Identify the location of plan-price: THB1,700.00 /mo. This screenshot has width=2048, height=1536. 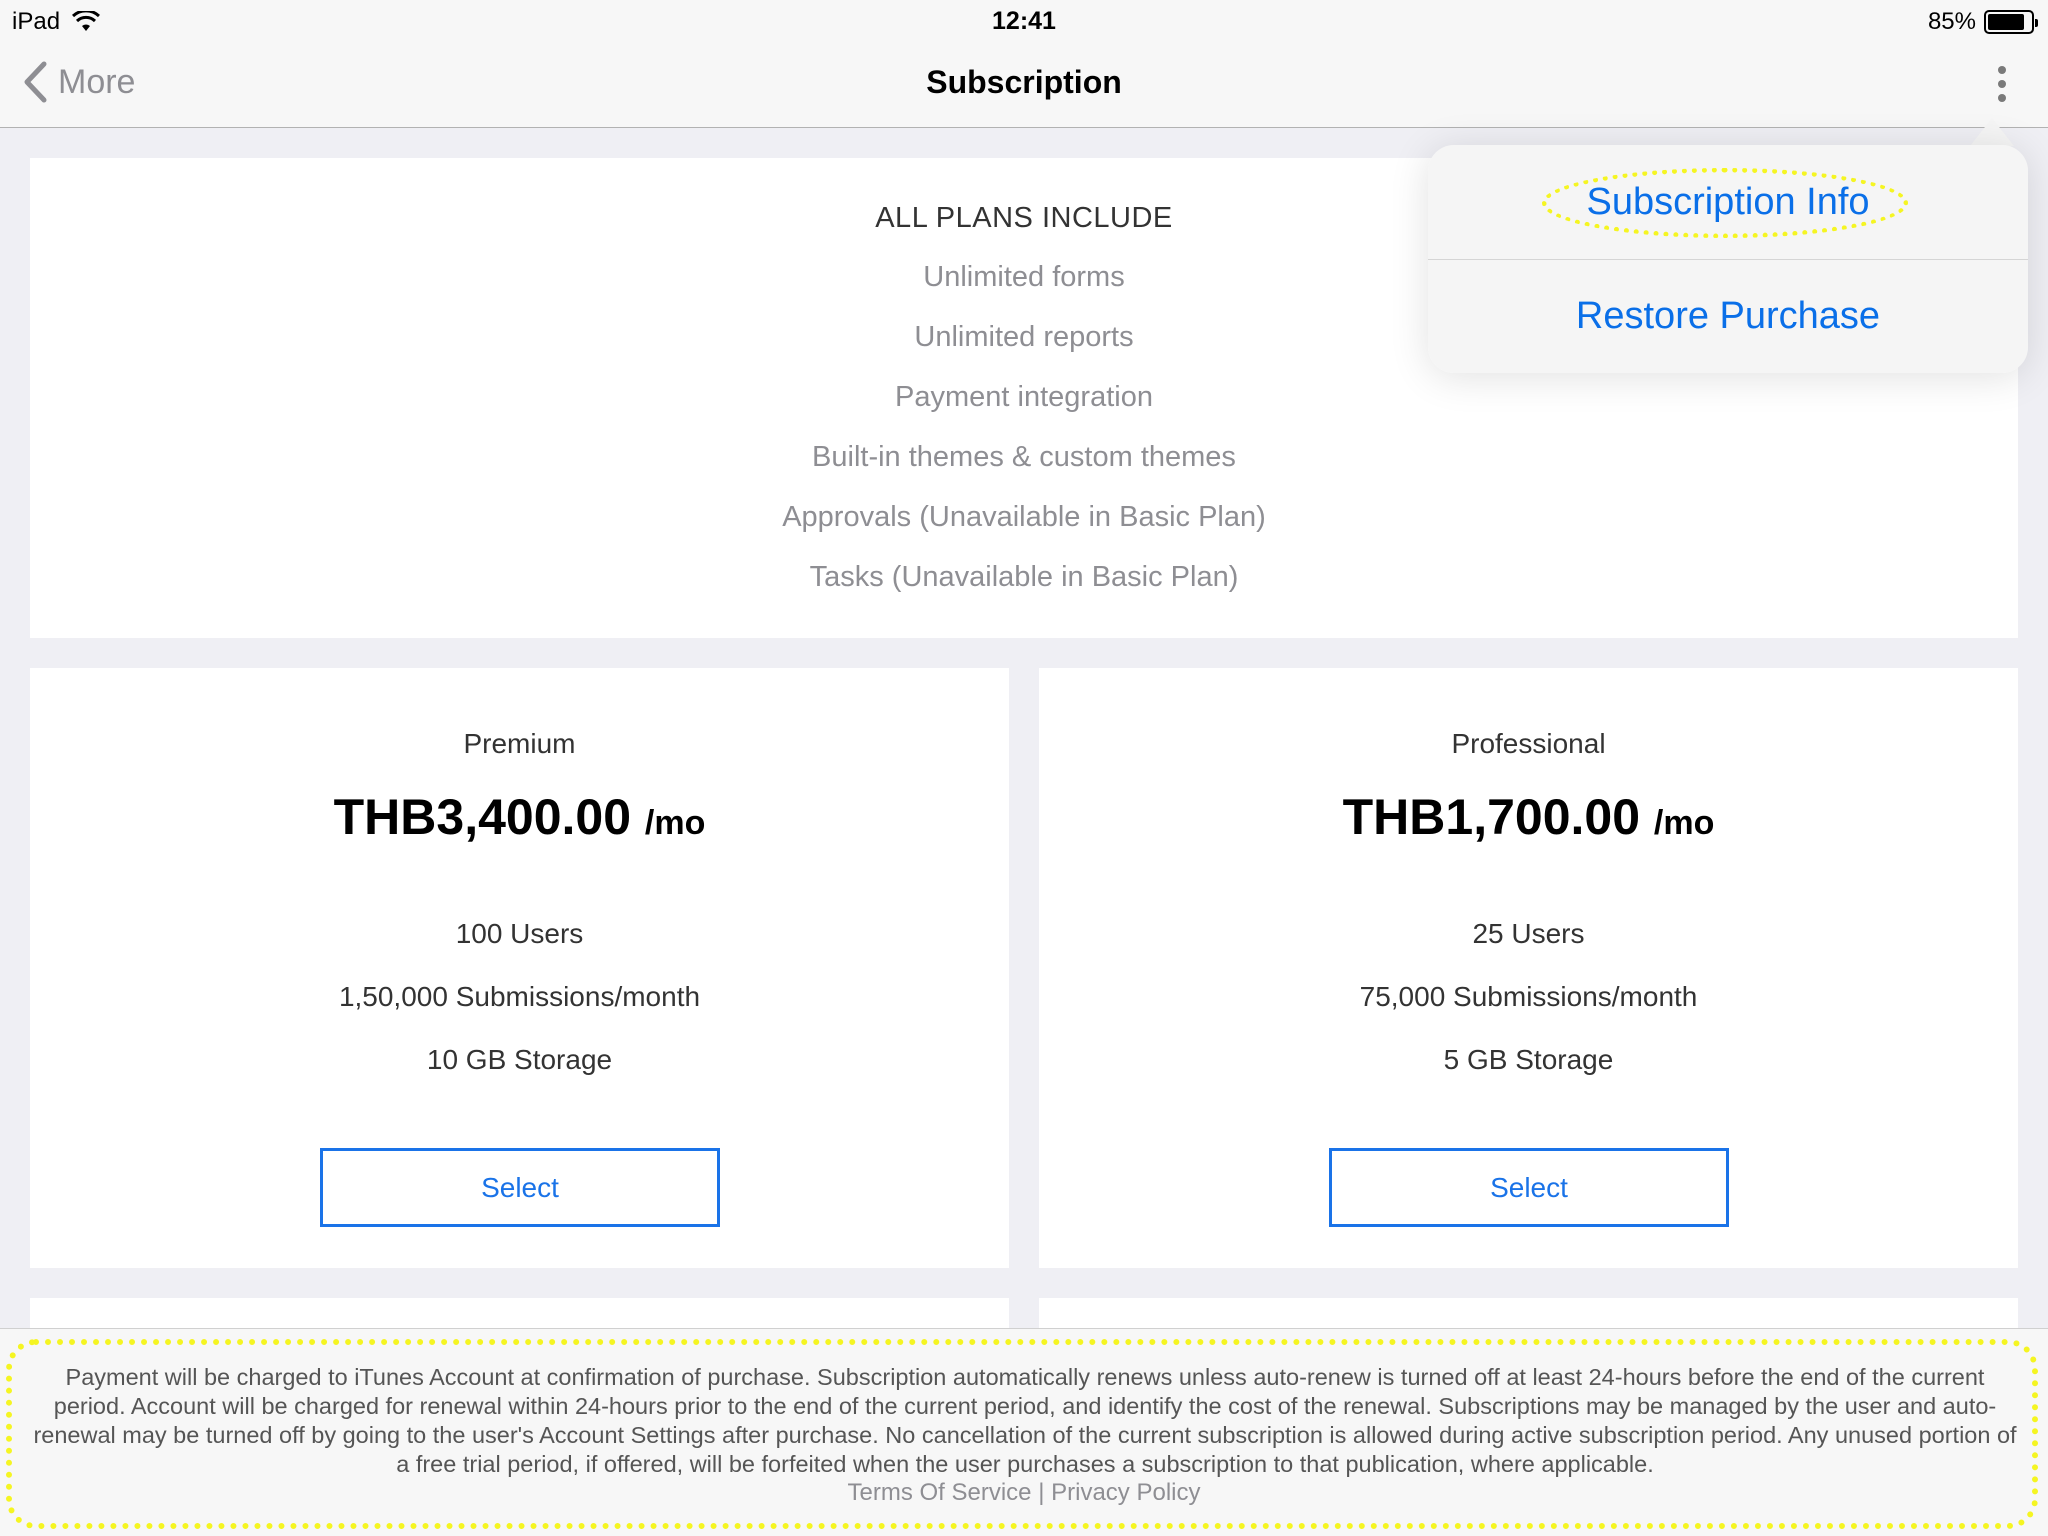
(1528, 817).